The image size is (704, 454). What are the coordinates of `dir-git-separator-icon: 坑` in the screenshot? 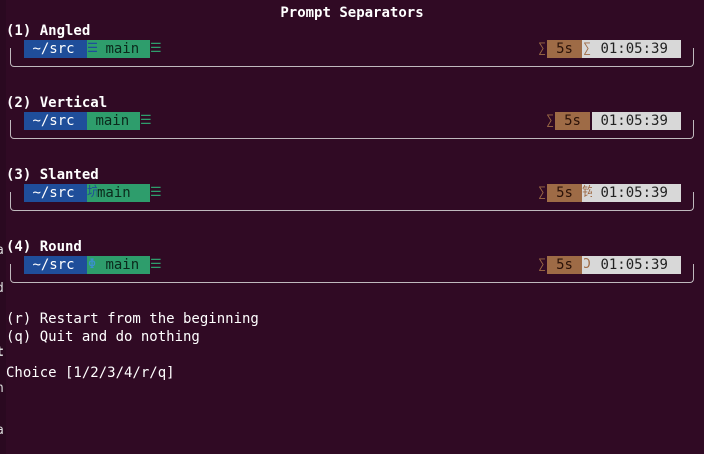 It's located at (94, 193).